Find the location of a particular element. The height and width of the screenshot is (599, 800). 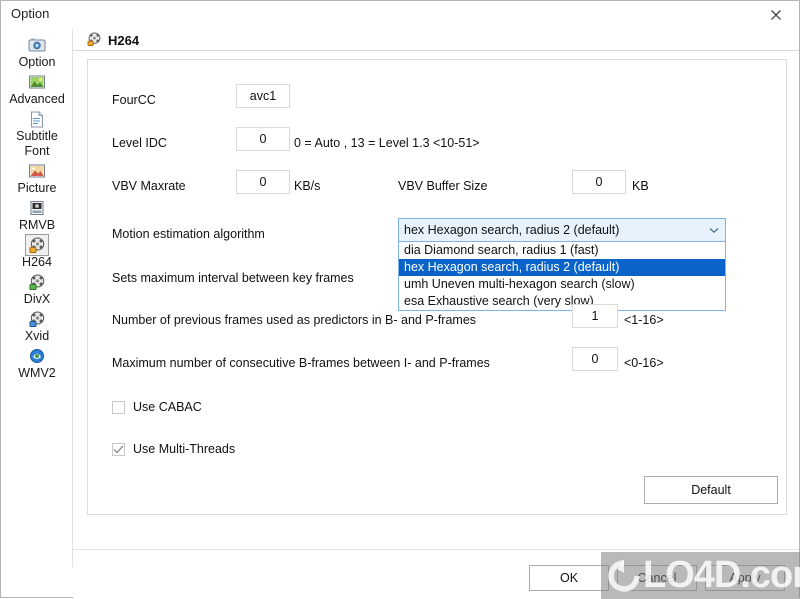

key-frame-interval-label: Sets maximum interval between key frames is located at coordinates (233, 278).